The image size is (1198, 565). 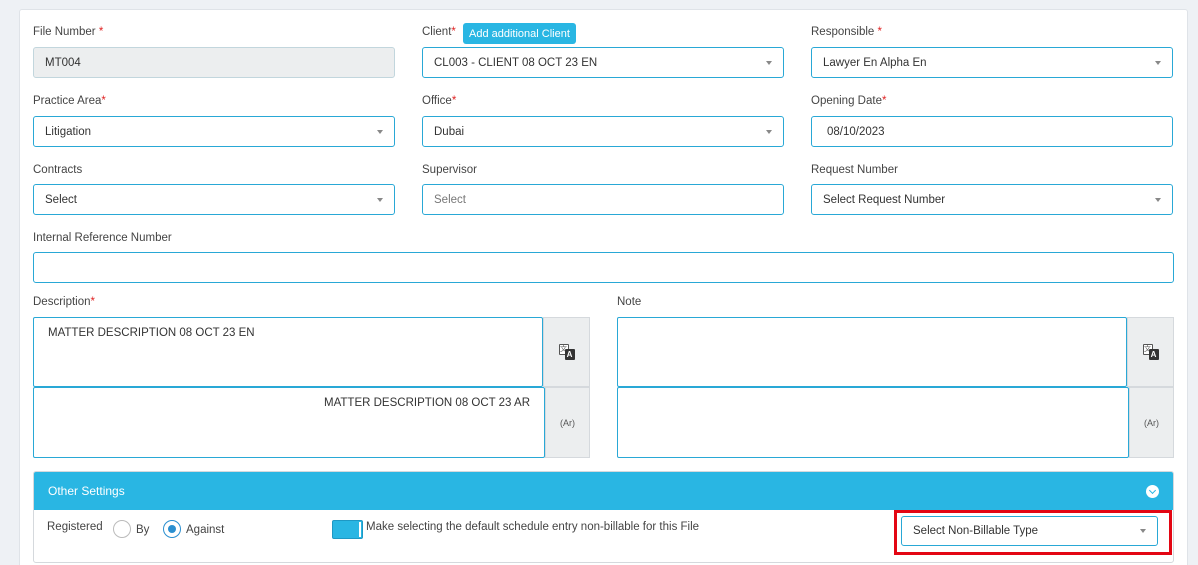 What do you see at coordinates (143, 530) in the screenshot?
I see `registered-by-label: By` at bounding box center [143, 530].